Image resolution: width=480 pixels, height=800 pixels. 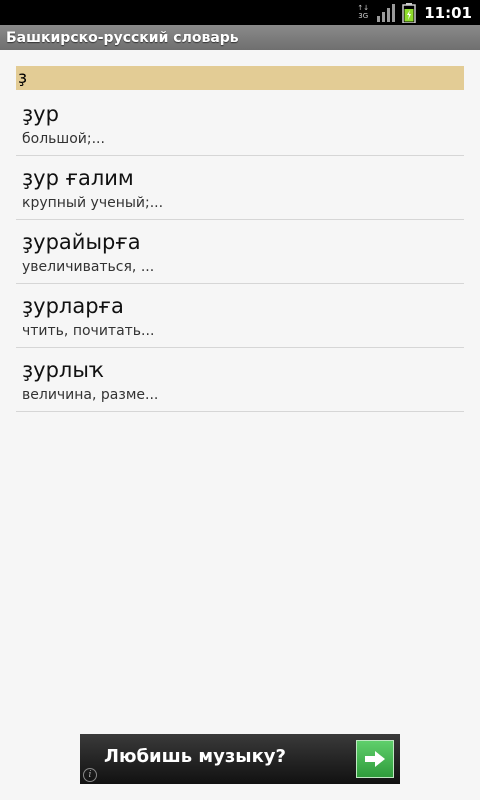 I want to click on app-title: Башкирско-русский словарь, so click(x=122, y=37).